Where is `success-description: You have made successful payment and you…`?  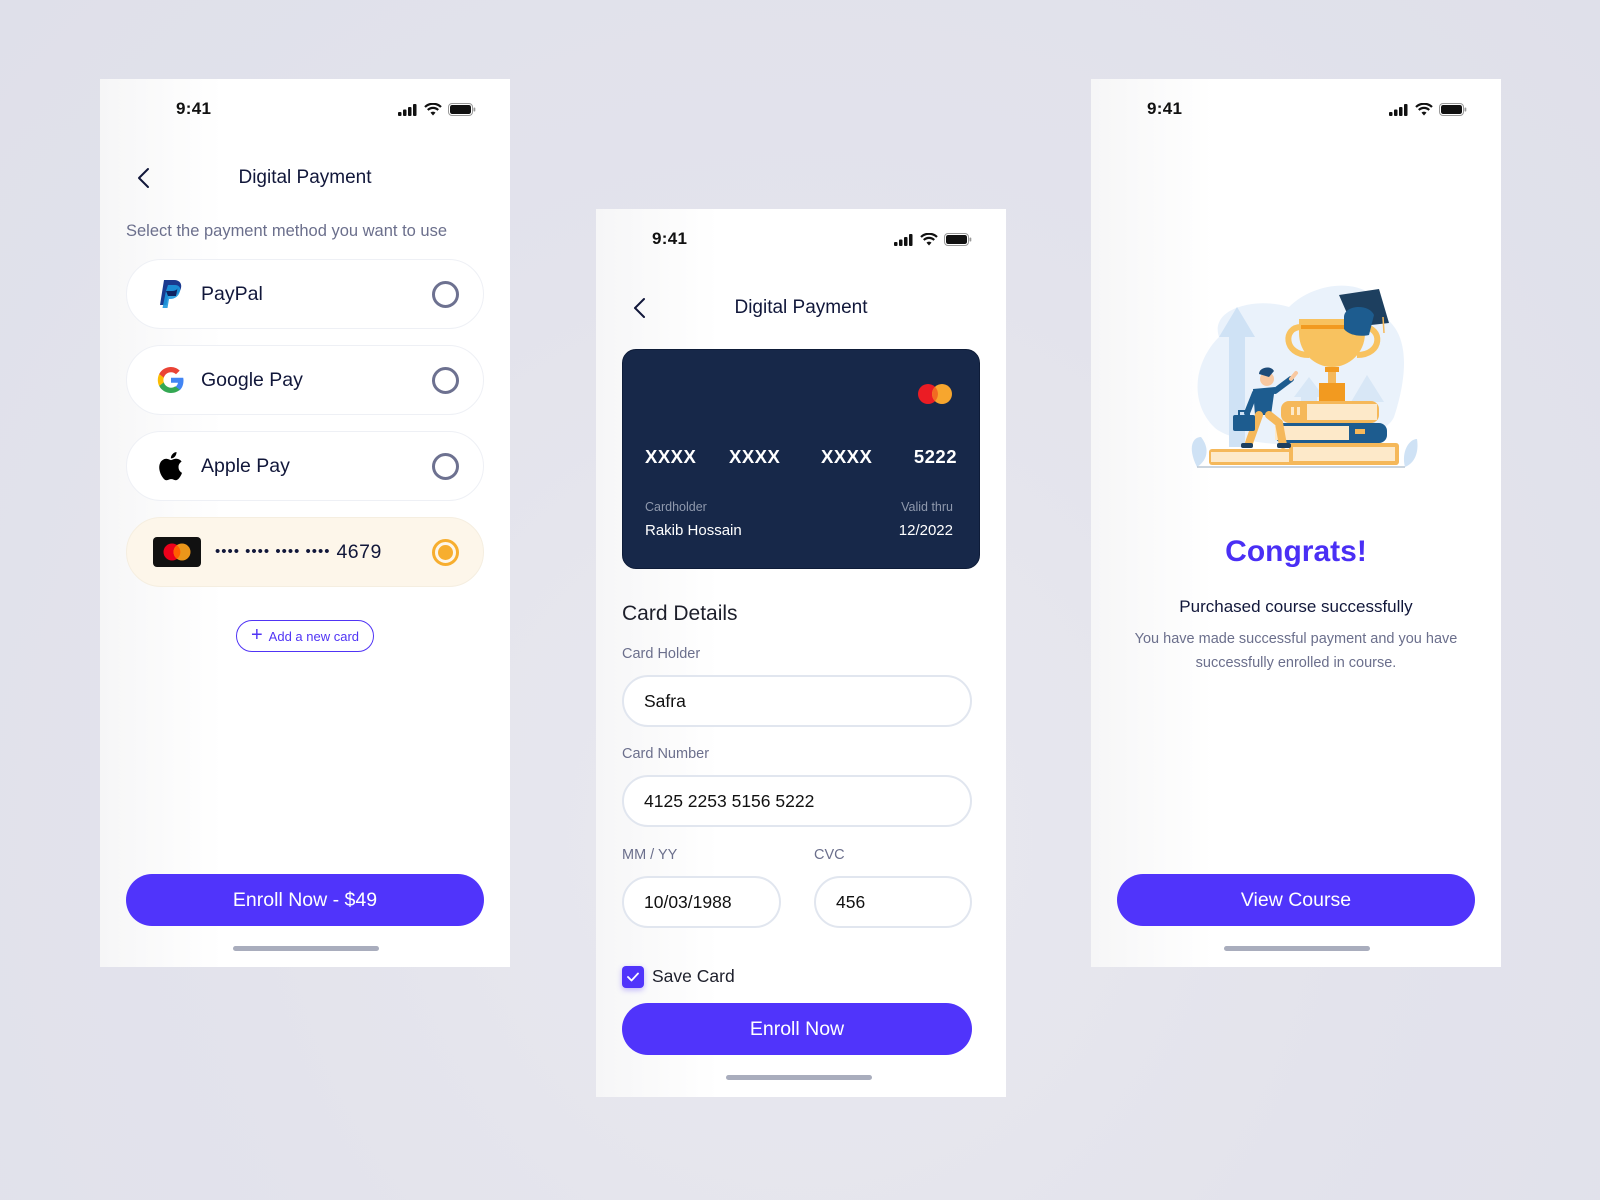 success-description: You have made successful payment and you… is located at coordinates (1296, 651).